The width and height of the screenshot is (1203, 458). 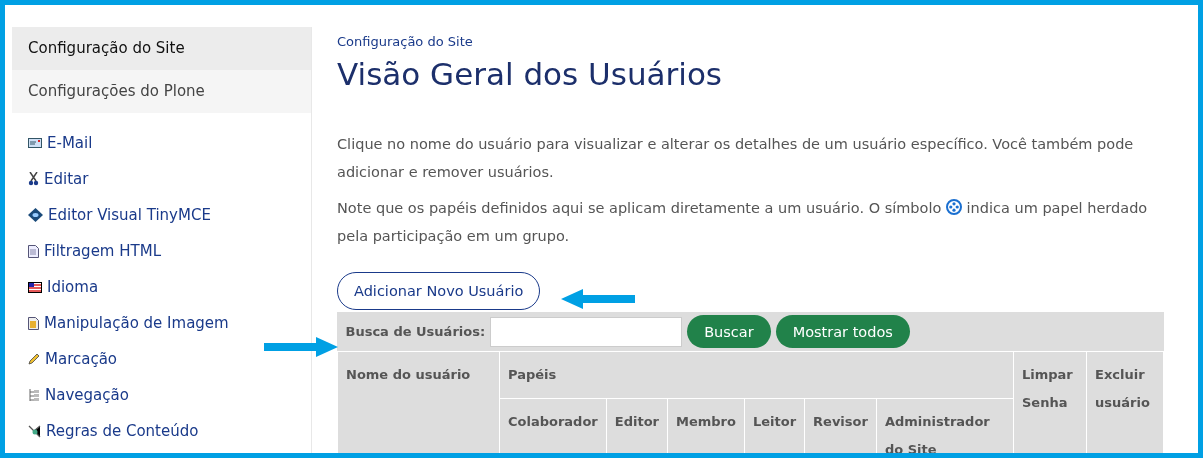 What do you see at coordinates (1057, 208) in the screenshot?
I see `note-text: indica um papel herdado` at bounding box center [1057, 208].